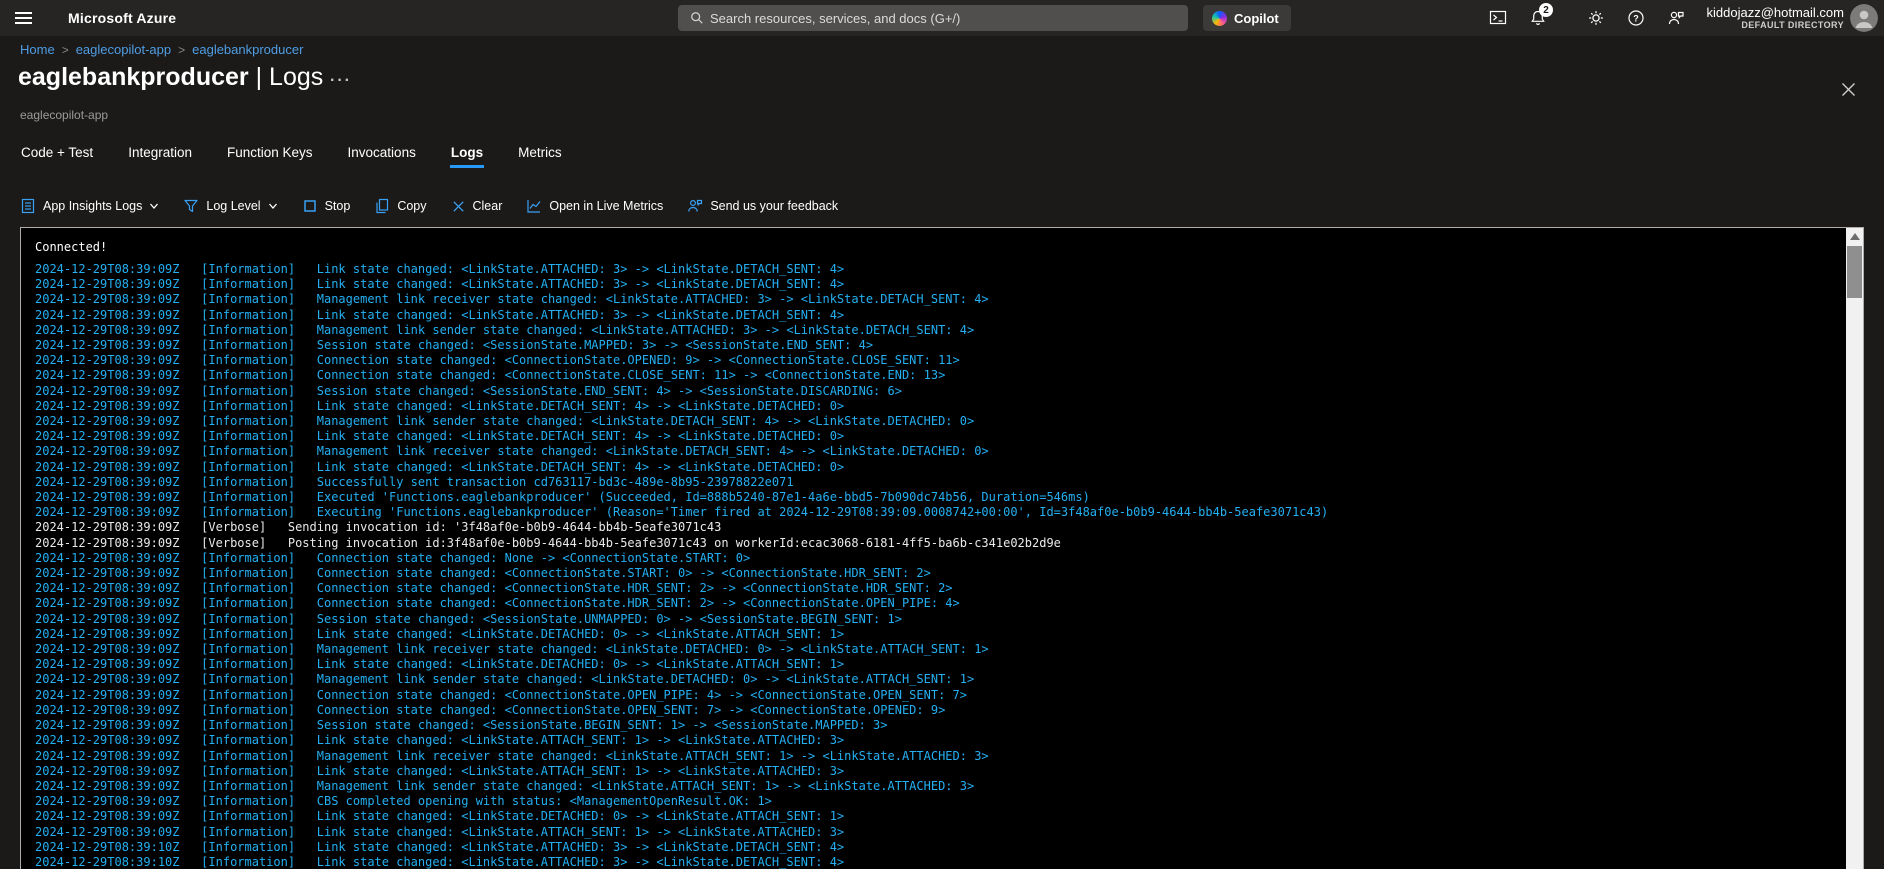  Describe the element at coordinates (540, 152) in the screenshot. I see `tab-metrics: Metrics` at that location.